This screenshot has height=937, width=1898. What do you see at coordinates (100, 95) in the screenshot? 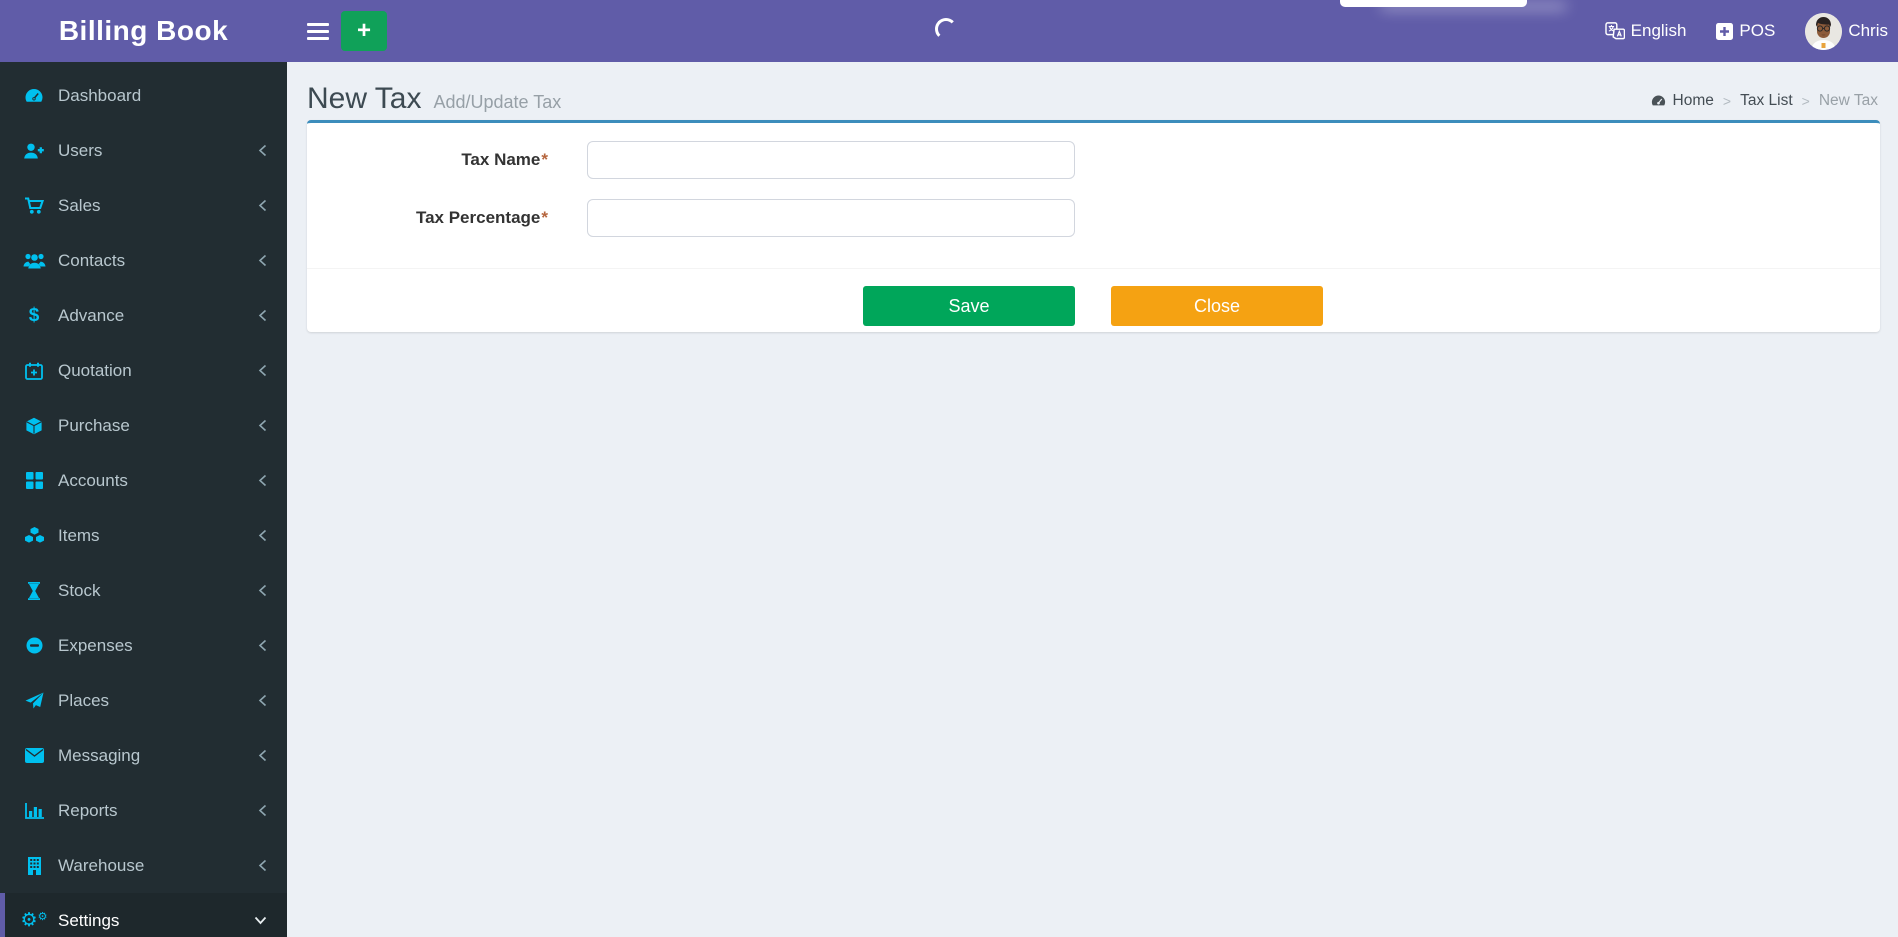
I see `sidebar-item-label: Dashboard` at bounding box center [100, 95].